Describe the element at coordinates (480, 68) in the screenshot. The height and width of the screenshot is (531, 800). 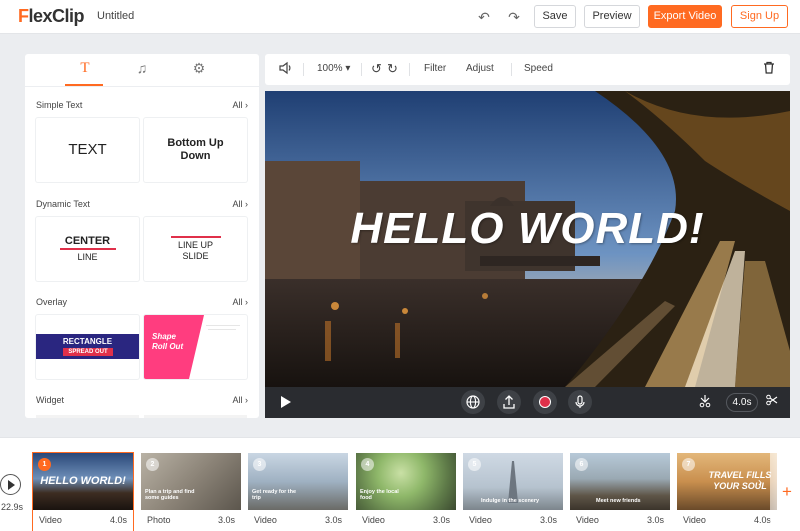
I see `adjust-button: Adjust` at that location.